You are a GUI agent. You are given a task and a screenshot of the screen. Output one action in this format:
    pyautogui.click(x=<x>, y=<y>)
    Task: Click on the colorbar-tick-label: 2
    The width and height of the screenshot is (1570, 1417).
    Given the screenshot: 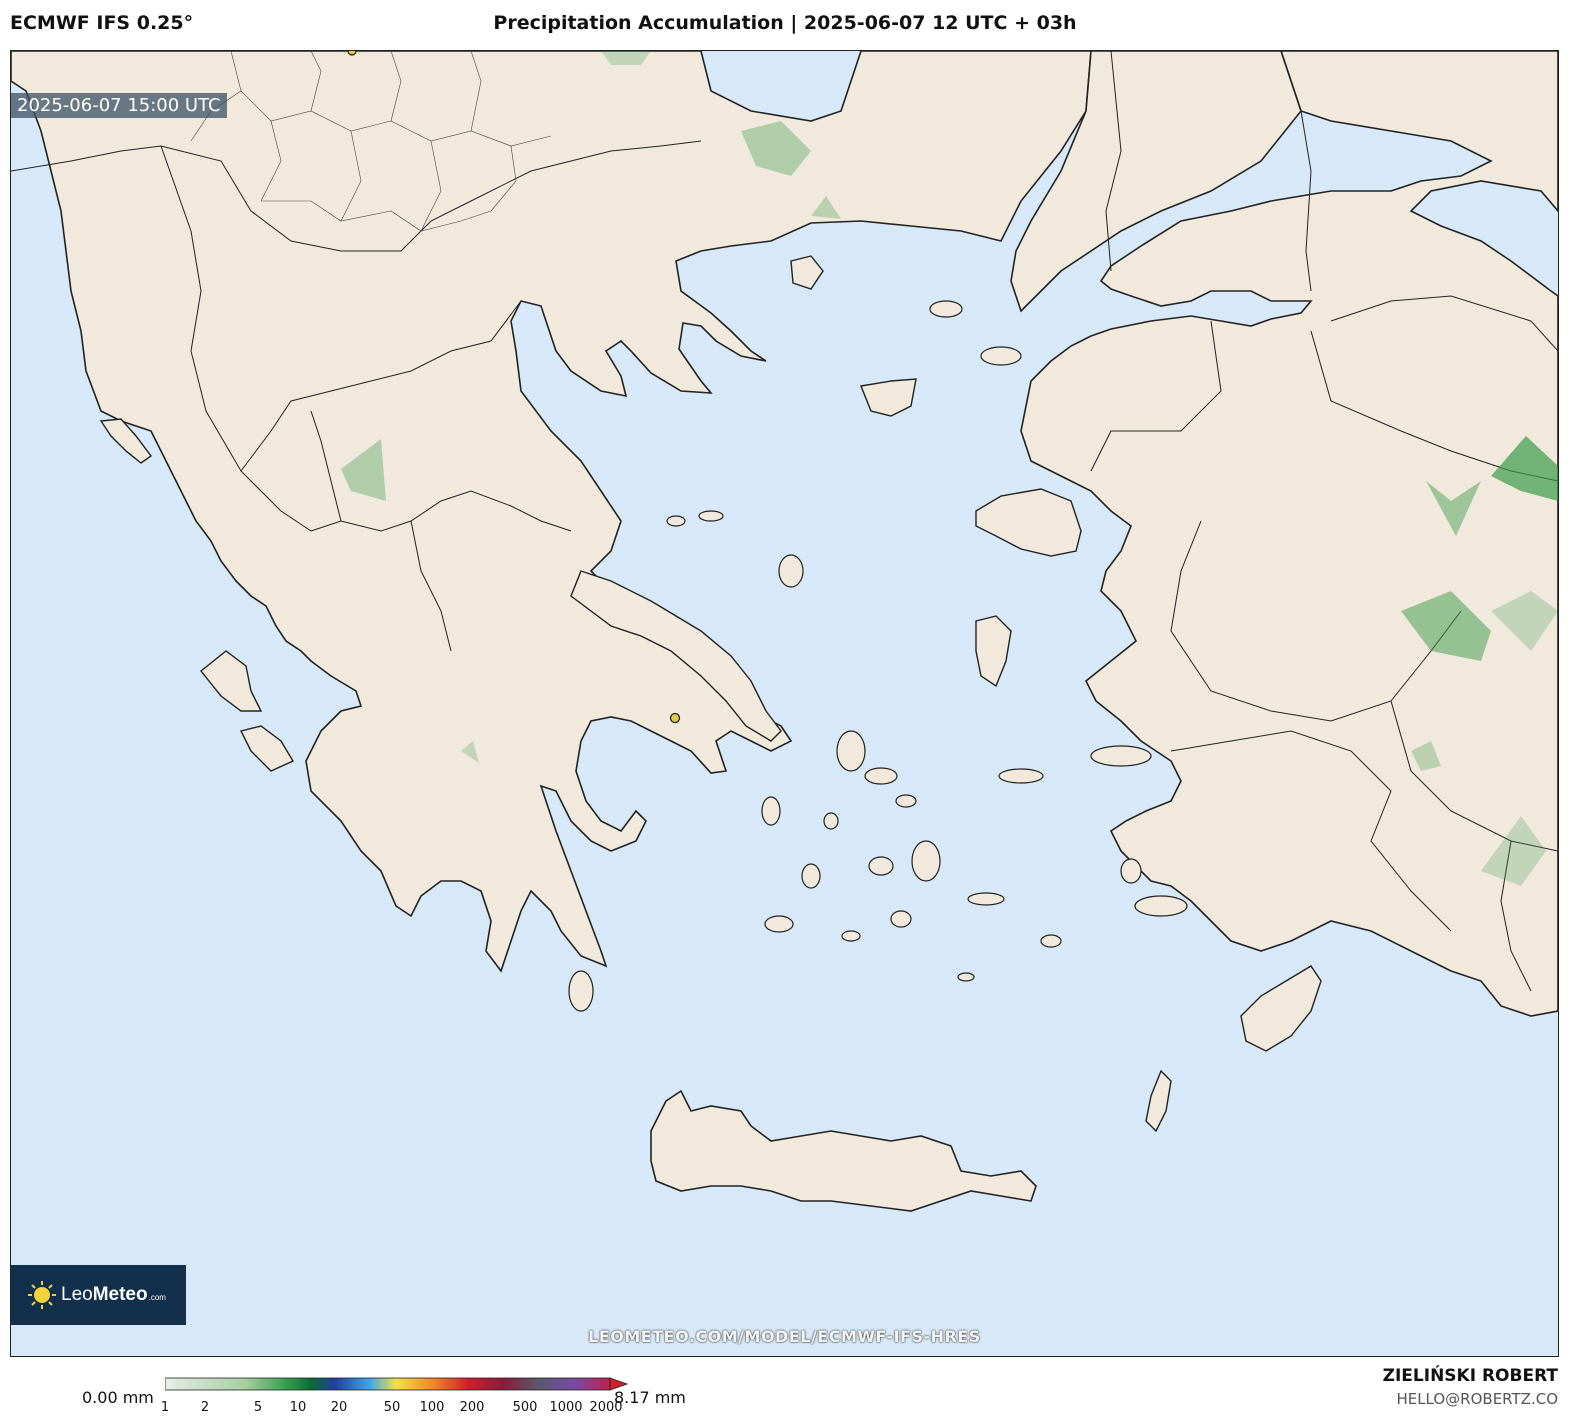 What is the action you would take?
    pyautogui.click(x=205, y=1407)
    